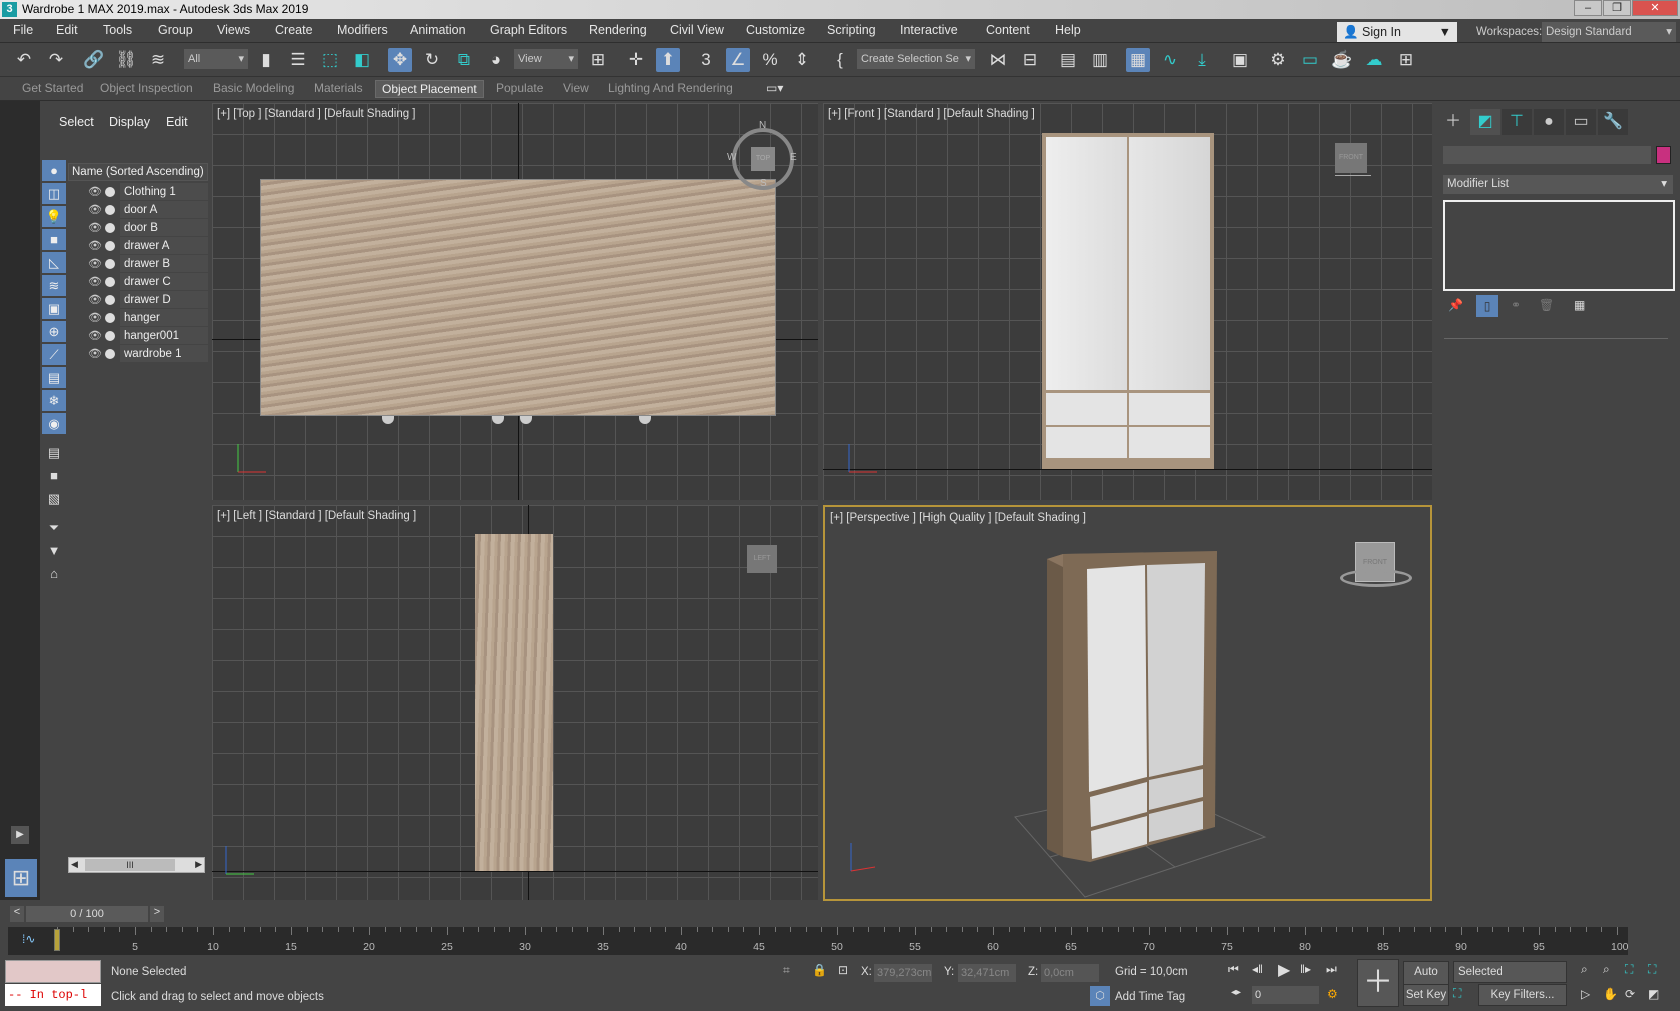 The height and width of the screenshot is (1011, 1680). Describe the element at coordinates (1378, 983) in the screenshot. I see `set-key-big-button: ＋` at that location.